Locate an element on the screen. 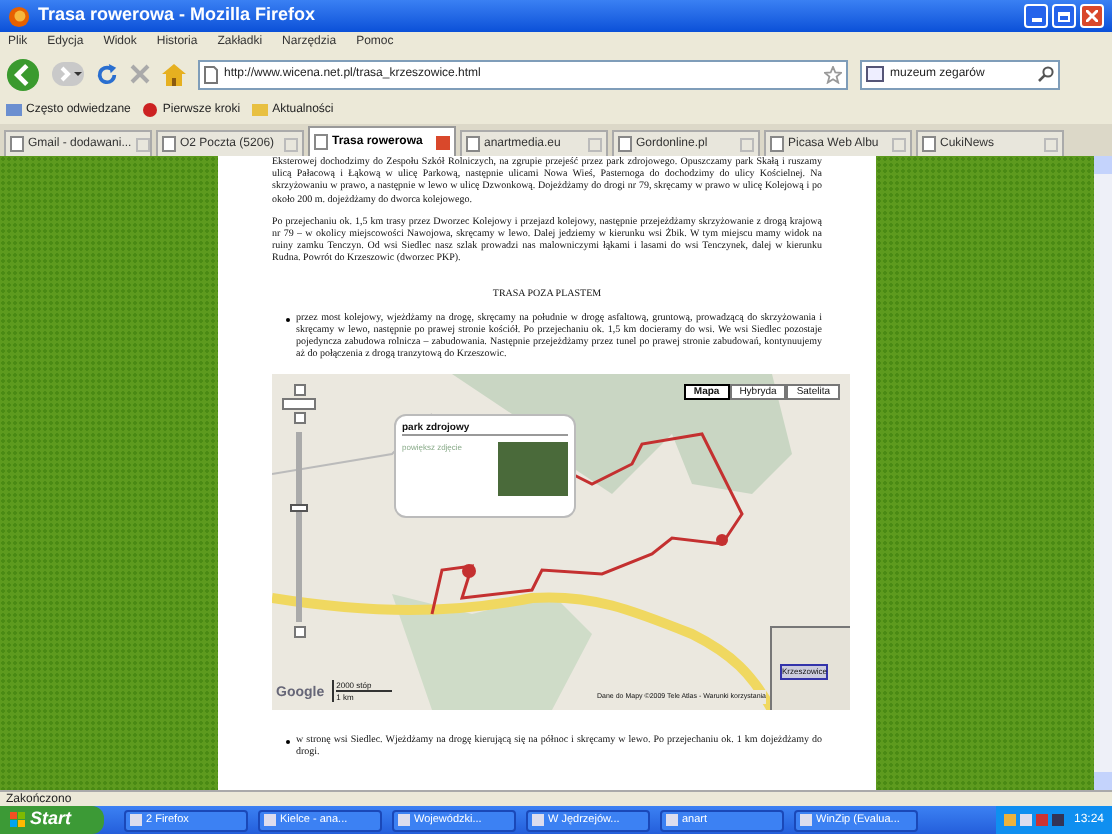 This screenshot has width=1112, height=834. close-icon is located at coordinates (1092, 16).